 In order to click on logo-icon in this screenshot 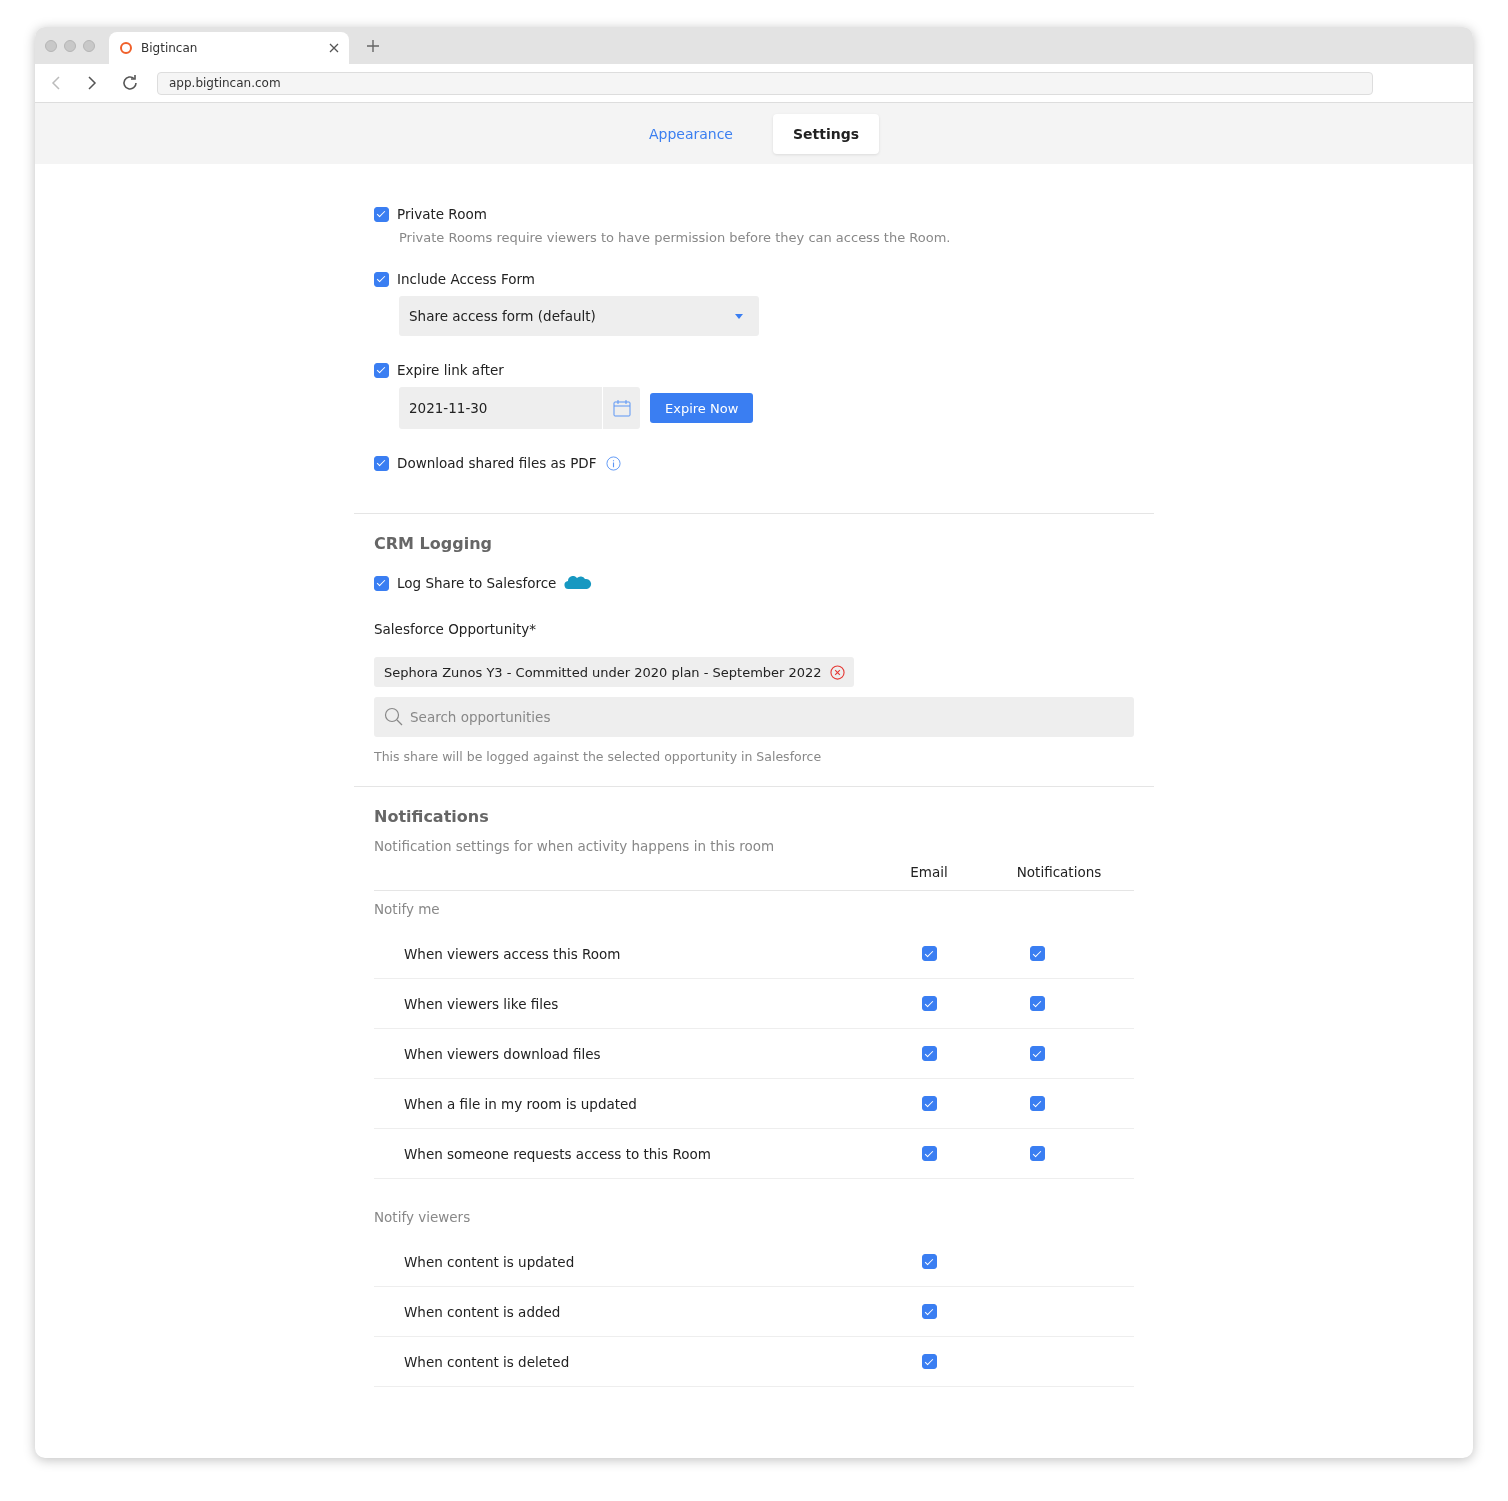, I will do `click(126, 48)`.